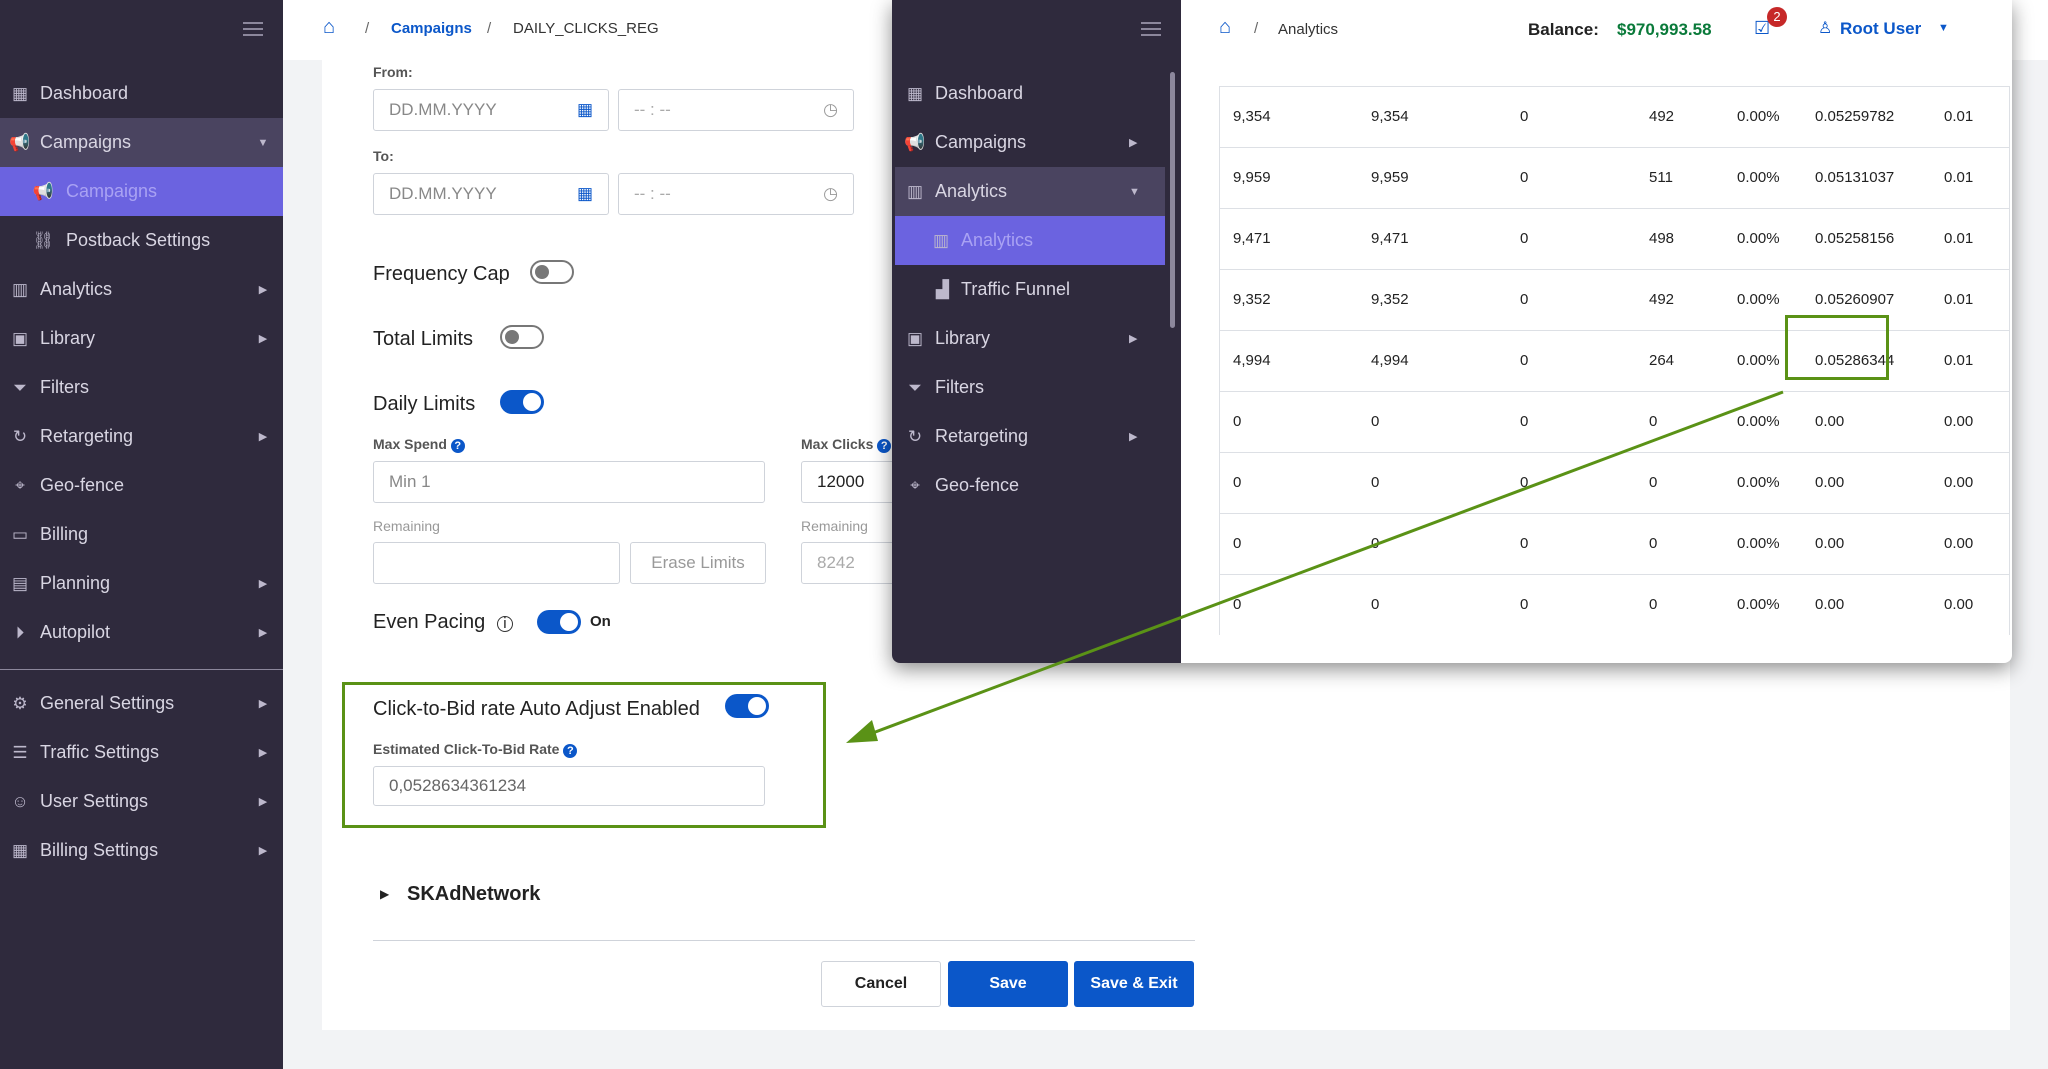 This screenshot has height=1069, width=2048. Describe the element at coordinates (491, 194) in the screenshot. I see `to-date-input: DD.MM.YYYY ▦` at that location.